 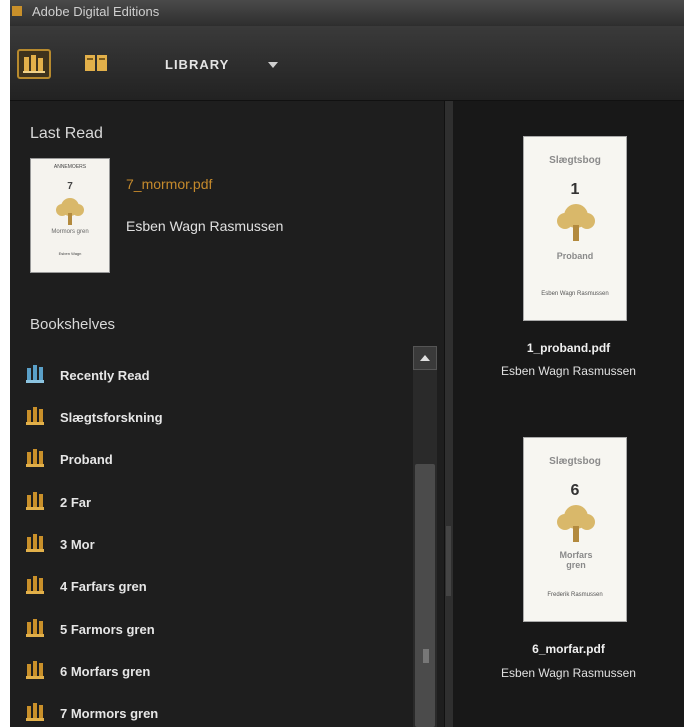 What do you see at coordinates (214, 375) in the screenshot?
I see `shelf-item-recently-read: Recently Read` at bounding box center [214, 375].